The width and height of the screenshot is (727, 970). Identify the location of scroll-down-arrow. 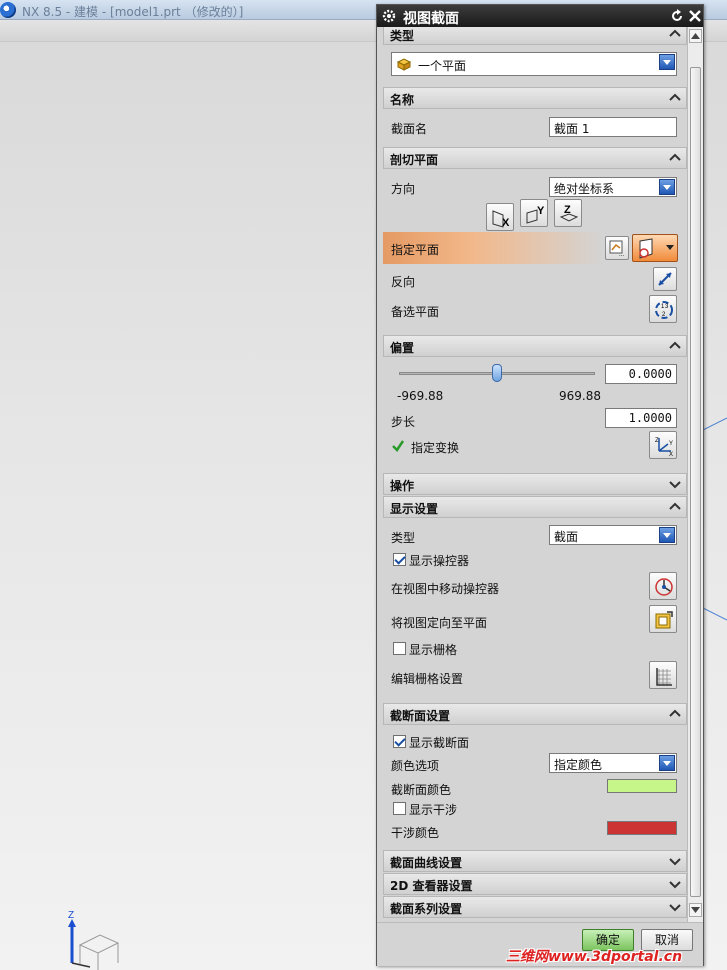
(695, 910).